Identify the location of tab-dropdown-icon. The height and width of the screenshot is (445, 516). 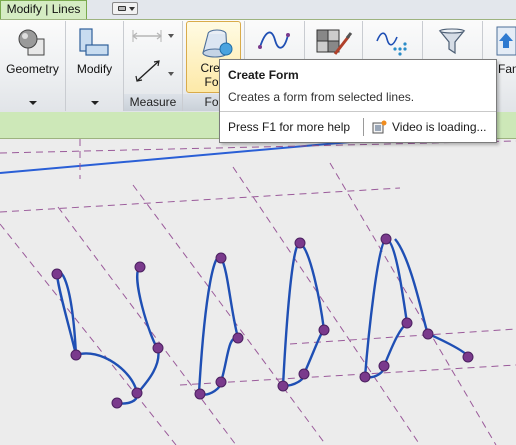
(125, 8).